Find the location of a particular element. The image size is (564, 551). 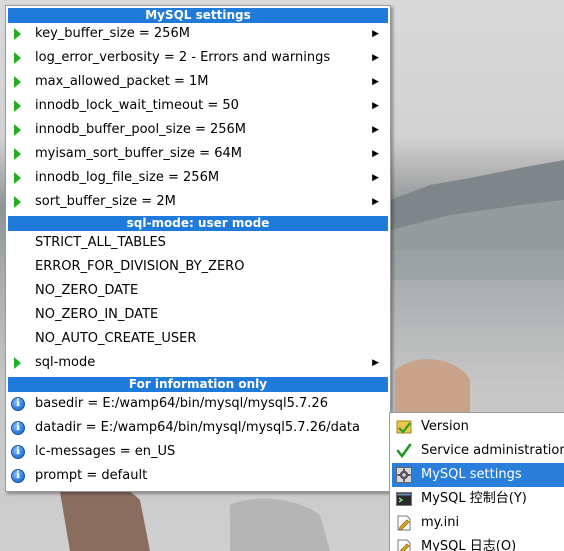

menu-item-key-buffer-size: key_buffer_size = 256M ▶ is located at coordinates (198, 34).